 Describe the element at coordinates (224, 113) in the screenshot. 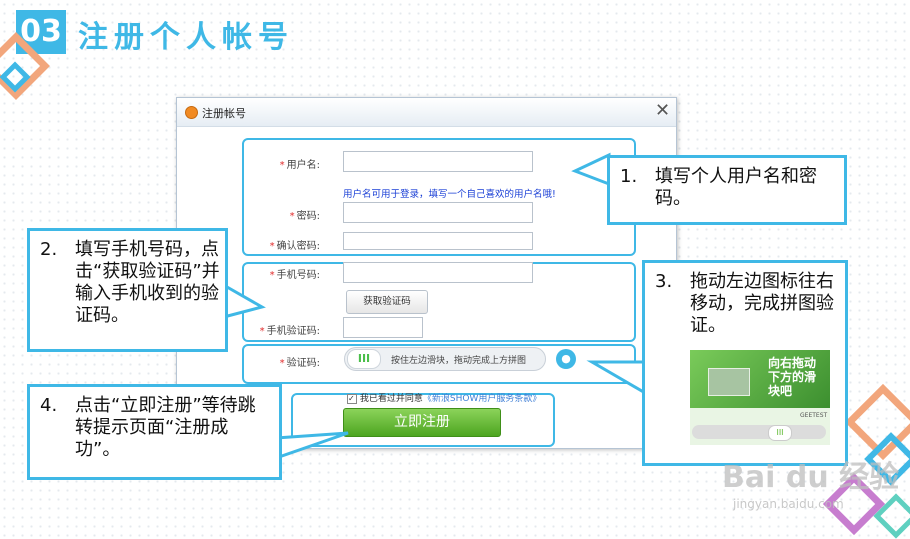

I see `dialog-title: 注册帐号` at that location.